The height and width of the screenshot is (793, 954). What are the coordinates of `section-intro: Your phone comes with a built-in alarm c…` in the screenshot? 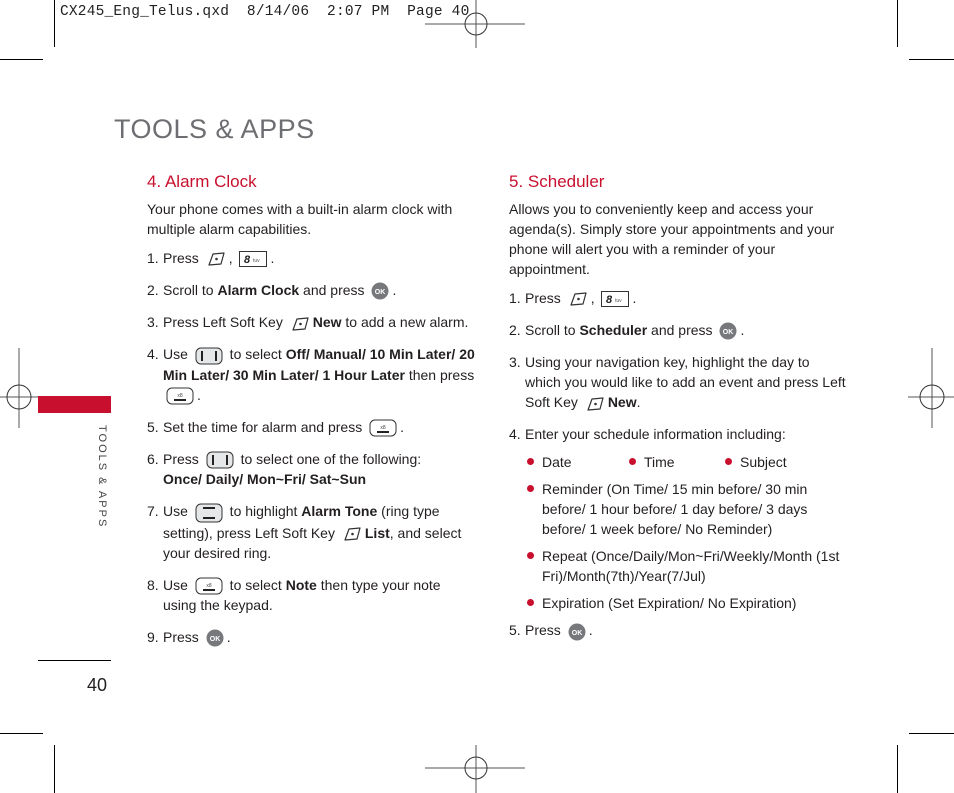 It's located at (300, 219).